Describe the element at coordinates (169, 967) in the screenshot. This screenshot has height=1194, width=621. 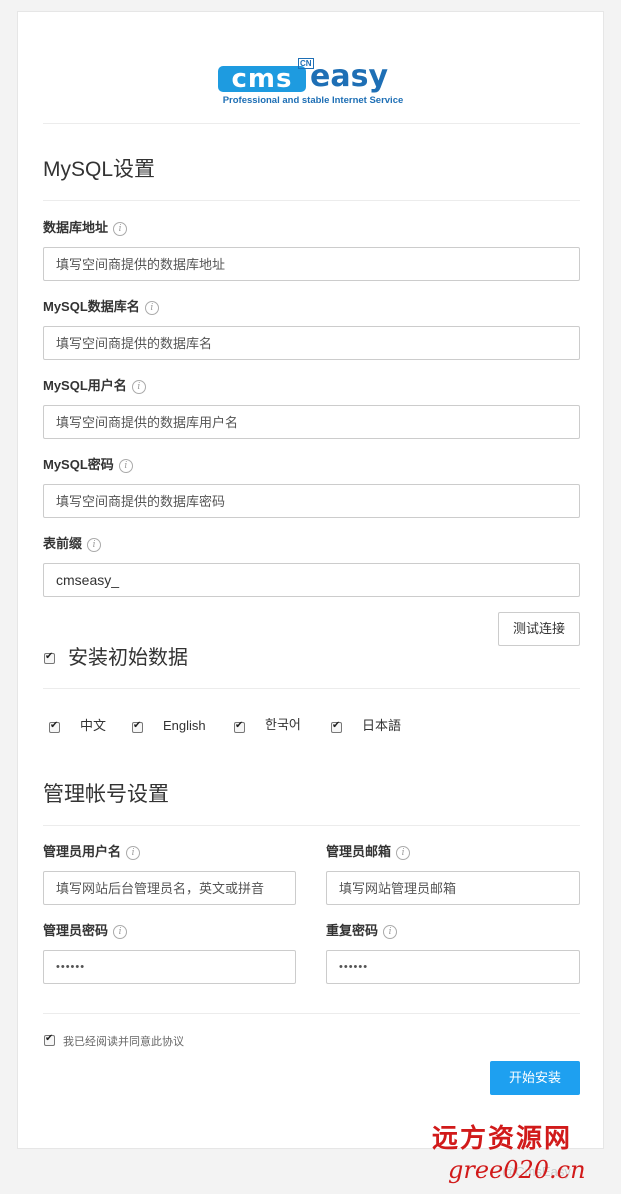
I see `admin-password-input: ••••••` at that location.